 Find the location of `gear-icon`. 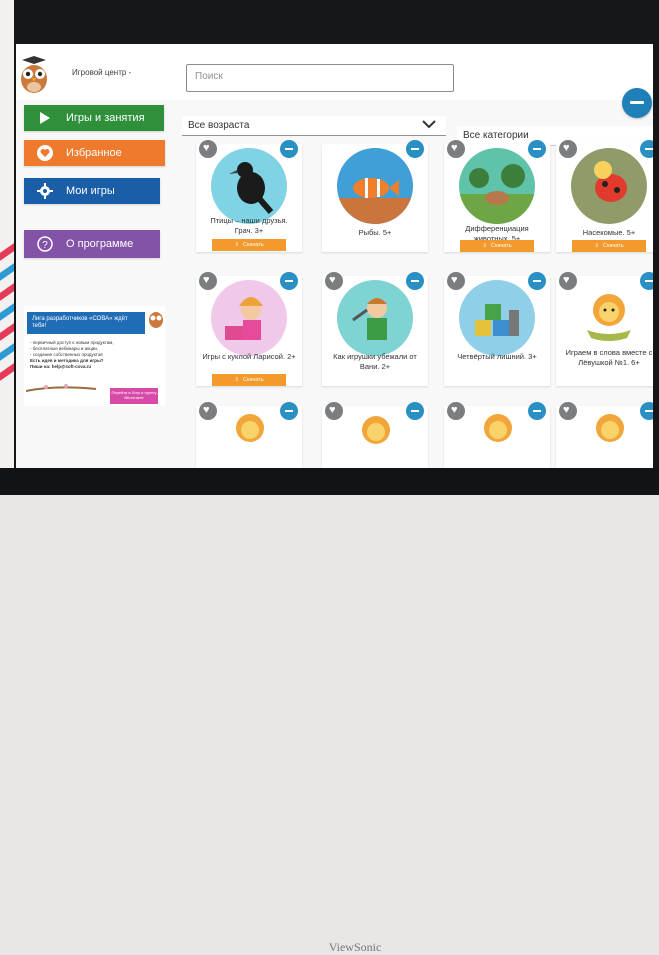

gear-icon is located at coordinates (45, 191).